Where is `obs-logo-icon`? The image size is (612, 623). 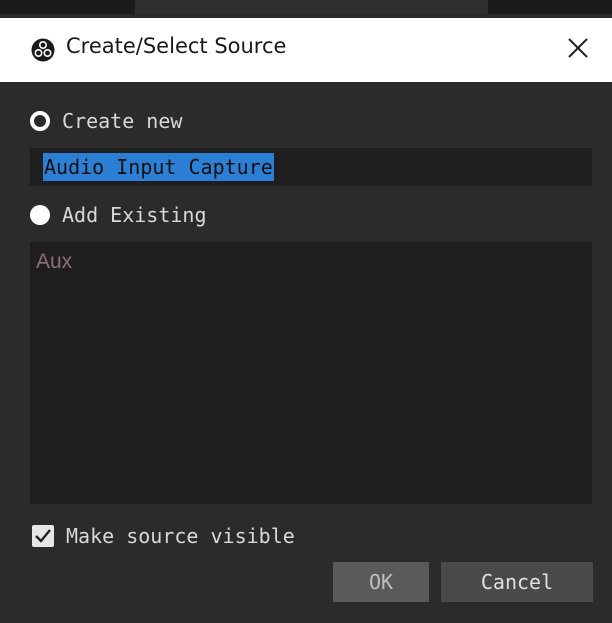
obs-logo-icon is located at coordinates (43, 50).